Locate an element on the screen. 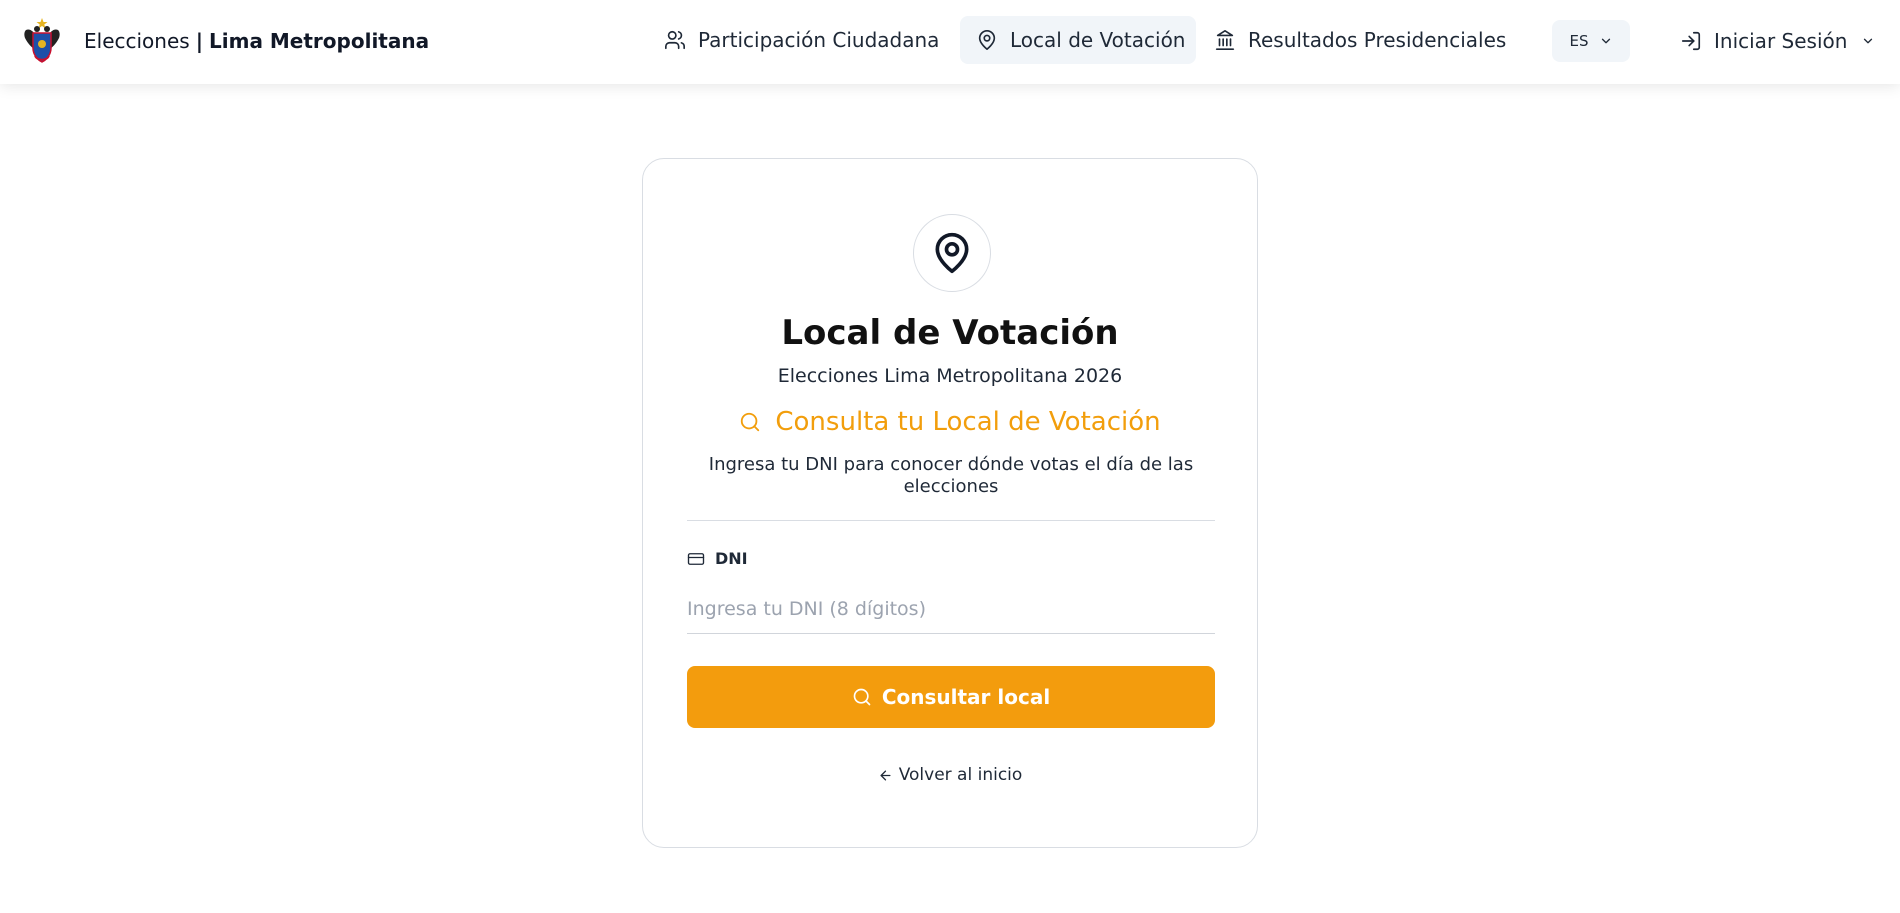 The height and width of the screenshot is (913, 1900). dni-input is located at coordinates (951, 609).